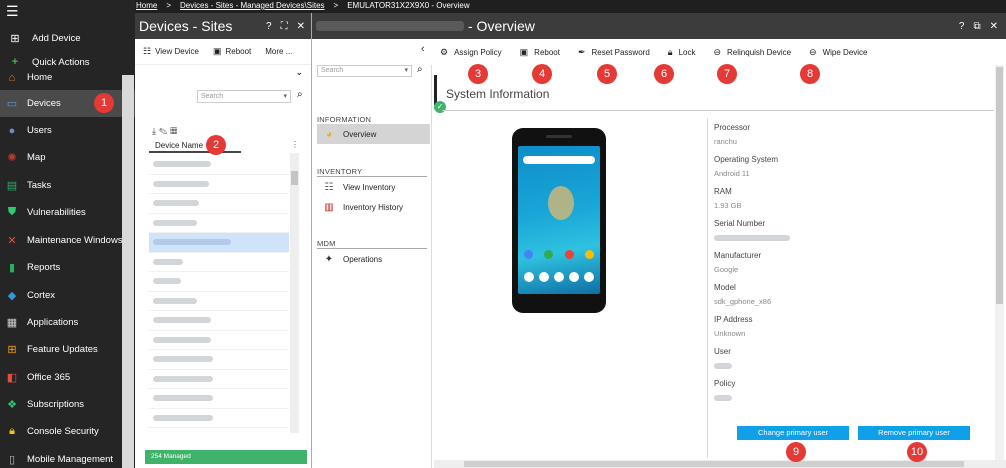 The width and height of the screenshot is (1006, 468). Describe the element at coordinates (607, 74) in the screenshot. I see `callout-badge: 5` at that location.